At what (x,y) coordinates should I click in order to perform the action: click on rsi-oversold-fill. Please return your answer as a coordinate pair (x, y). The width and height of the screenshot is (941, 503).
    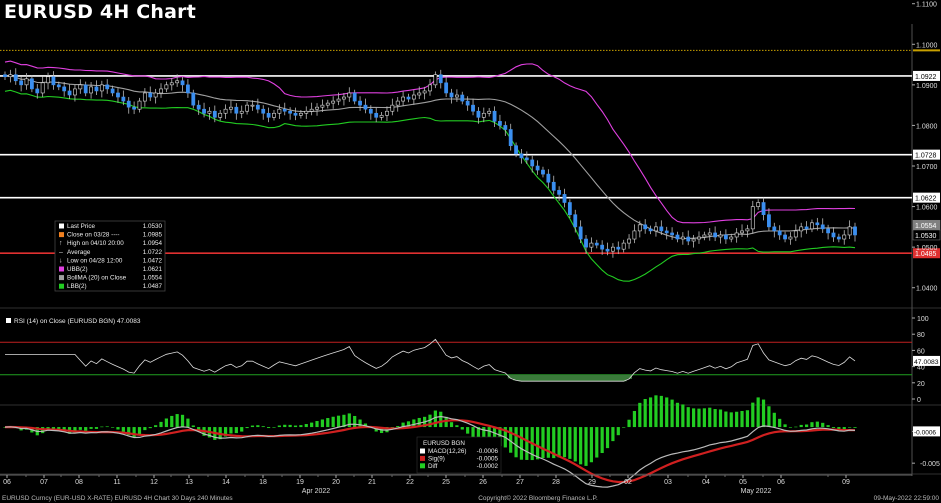
    Looking at the image, I should click on (569, 378).